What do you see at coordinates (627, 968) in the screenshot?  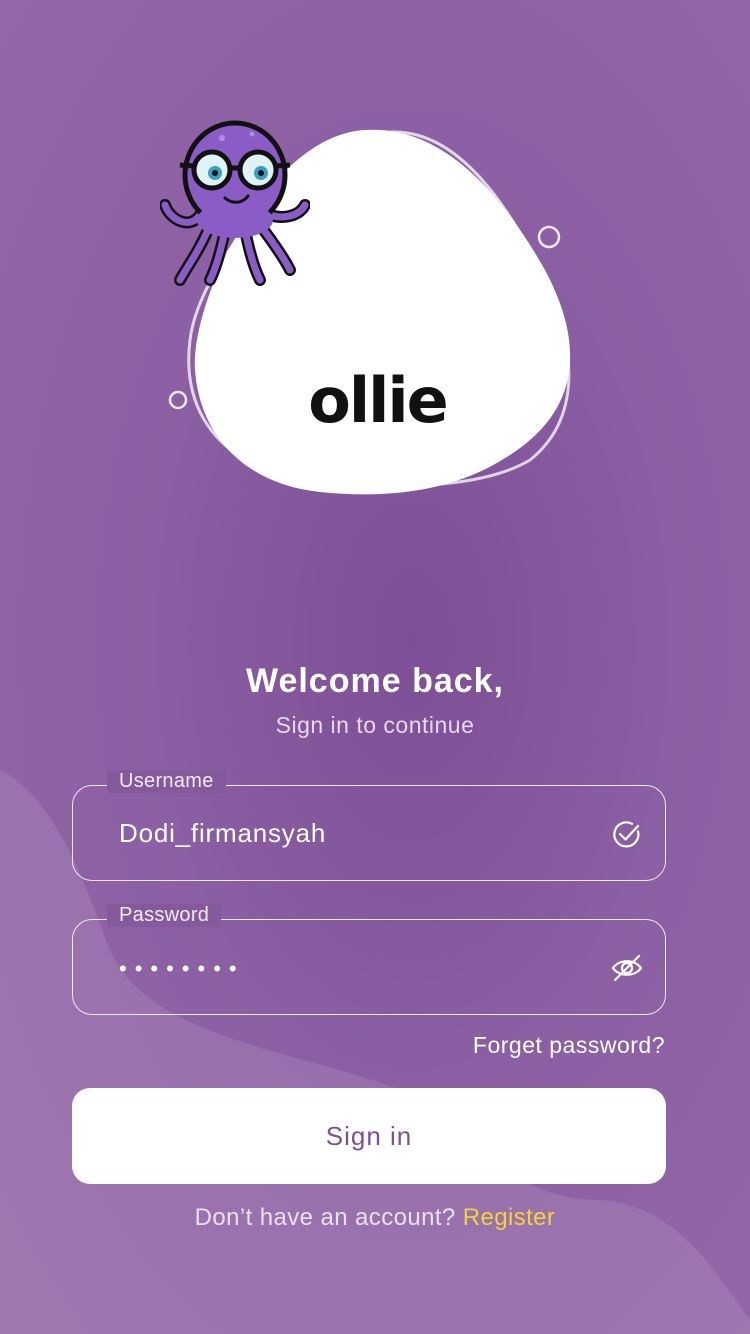 I see `eye-off-icon` at bounding box center [627, 968].